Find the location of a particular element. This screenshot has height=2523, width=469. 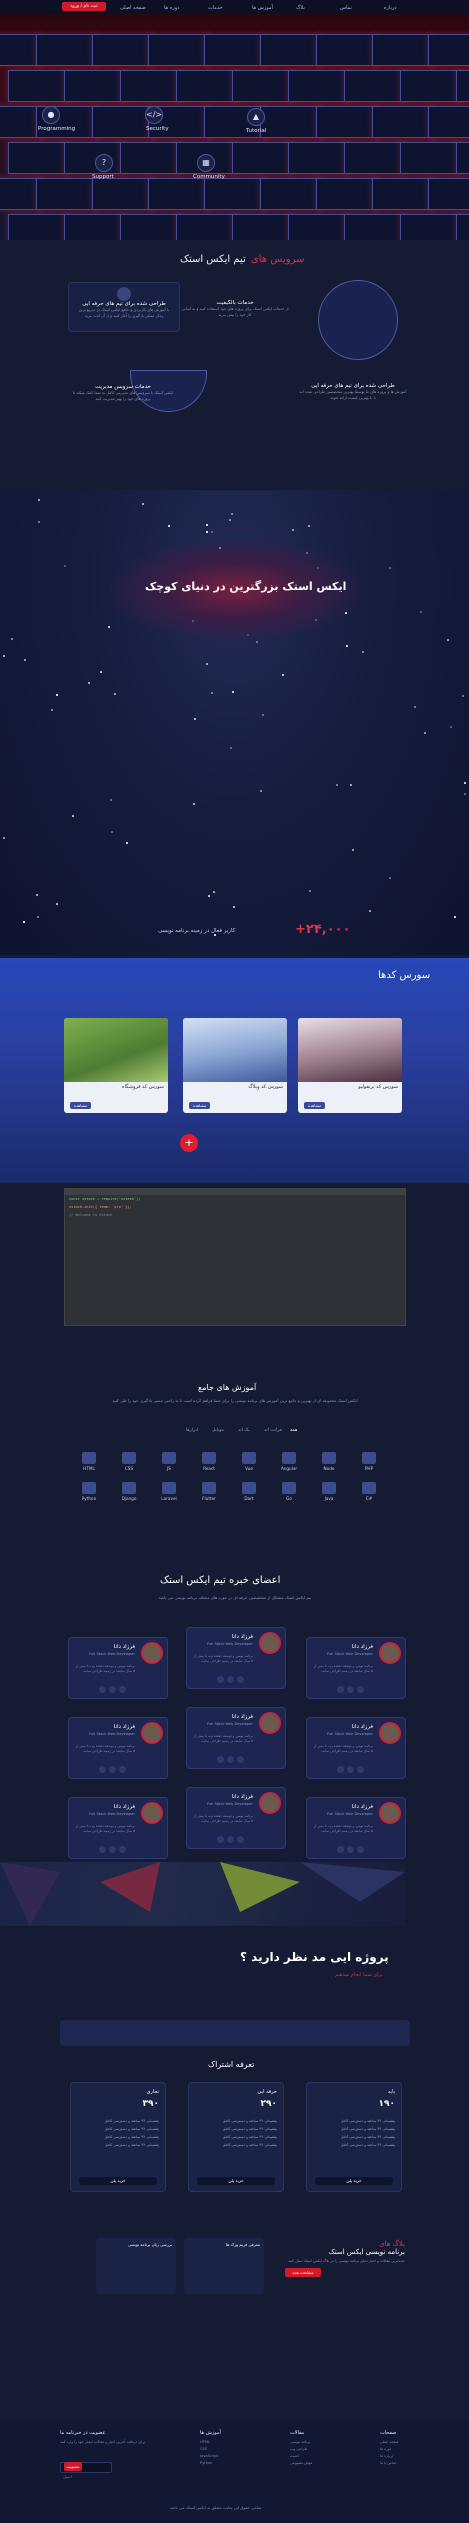

view-all-button: مشاهده همه is located at coordinates (303, 2272).